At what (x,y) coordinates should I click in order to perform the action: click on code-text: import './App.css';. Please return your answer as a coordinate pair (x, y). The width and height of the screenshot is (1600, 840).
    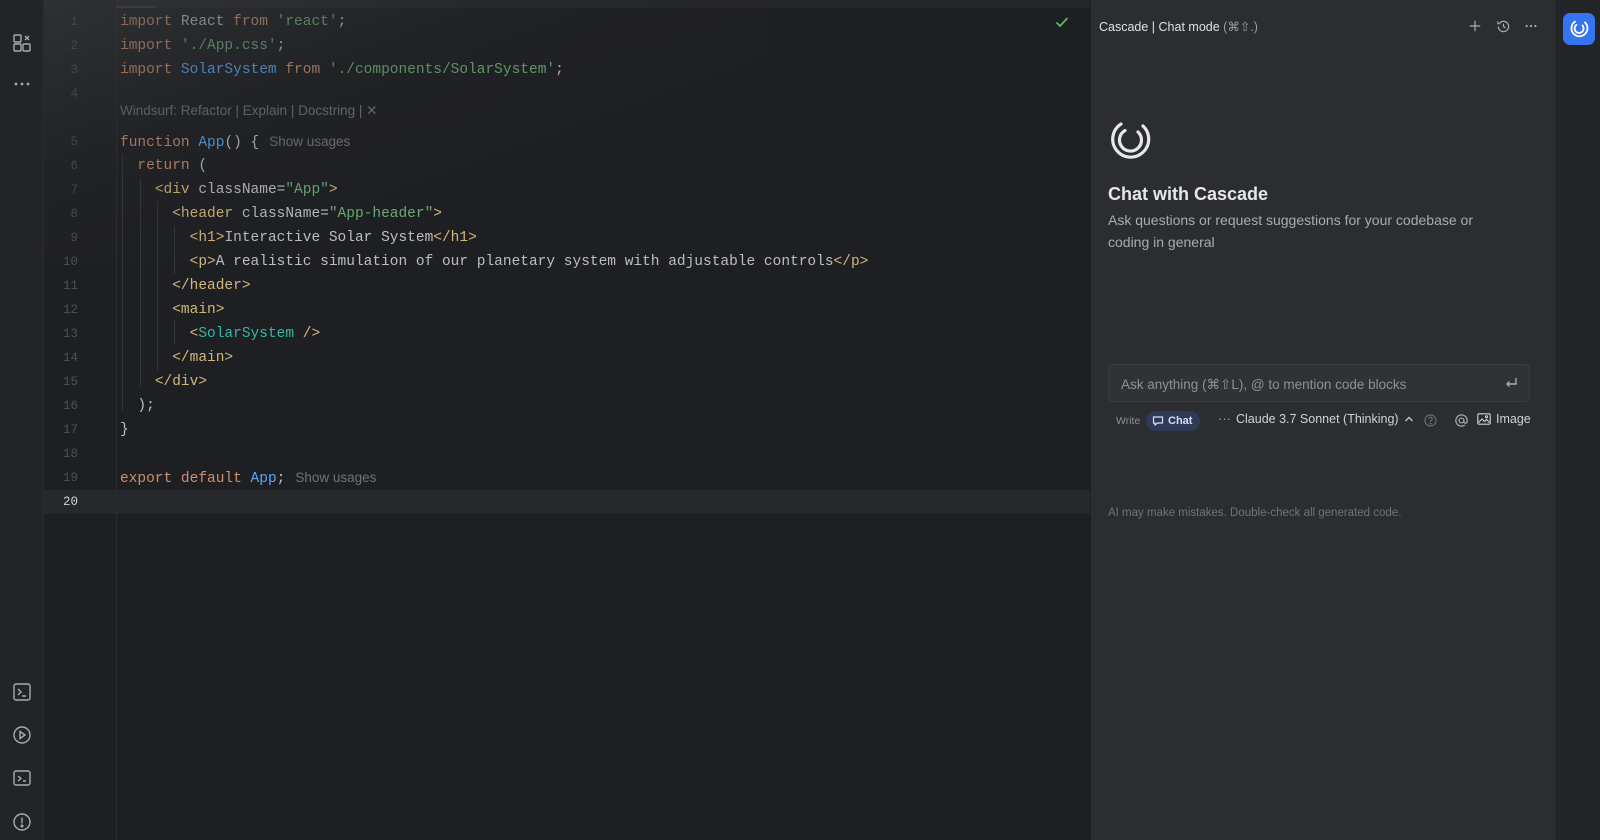
    Looking at the image, I should click on (202, 46).